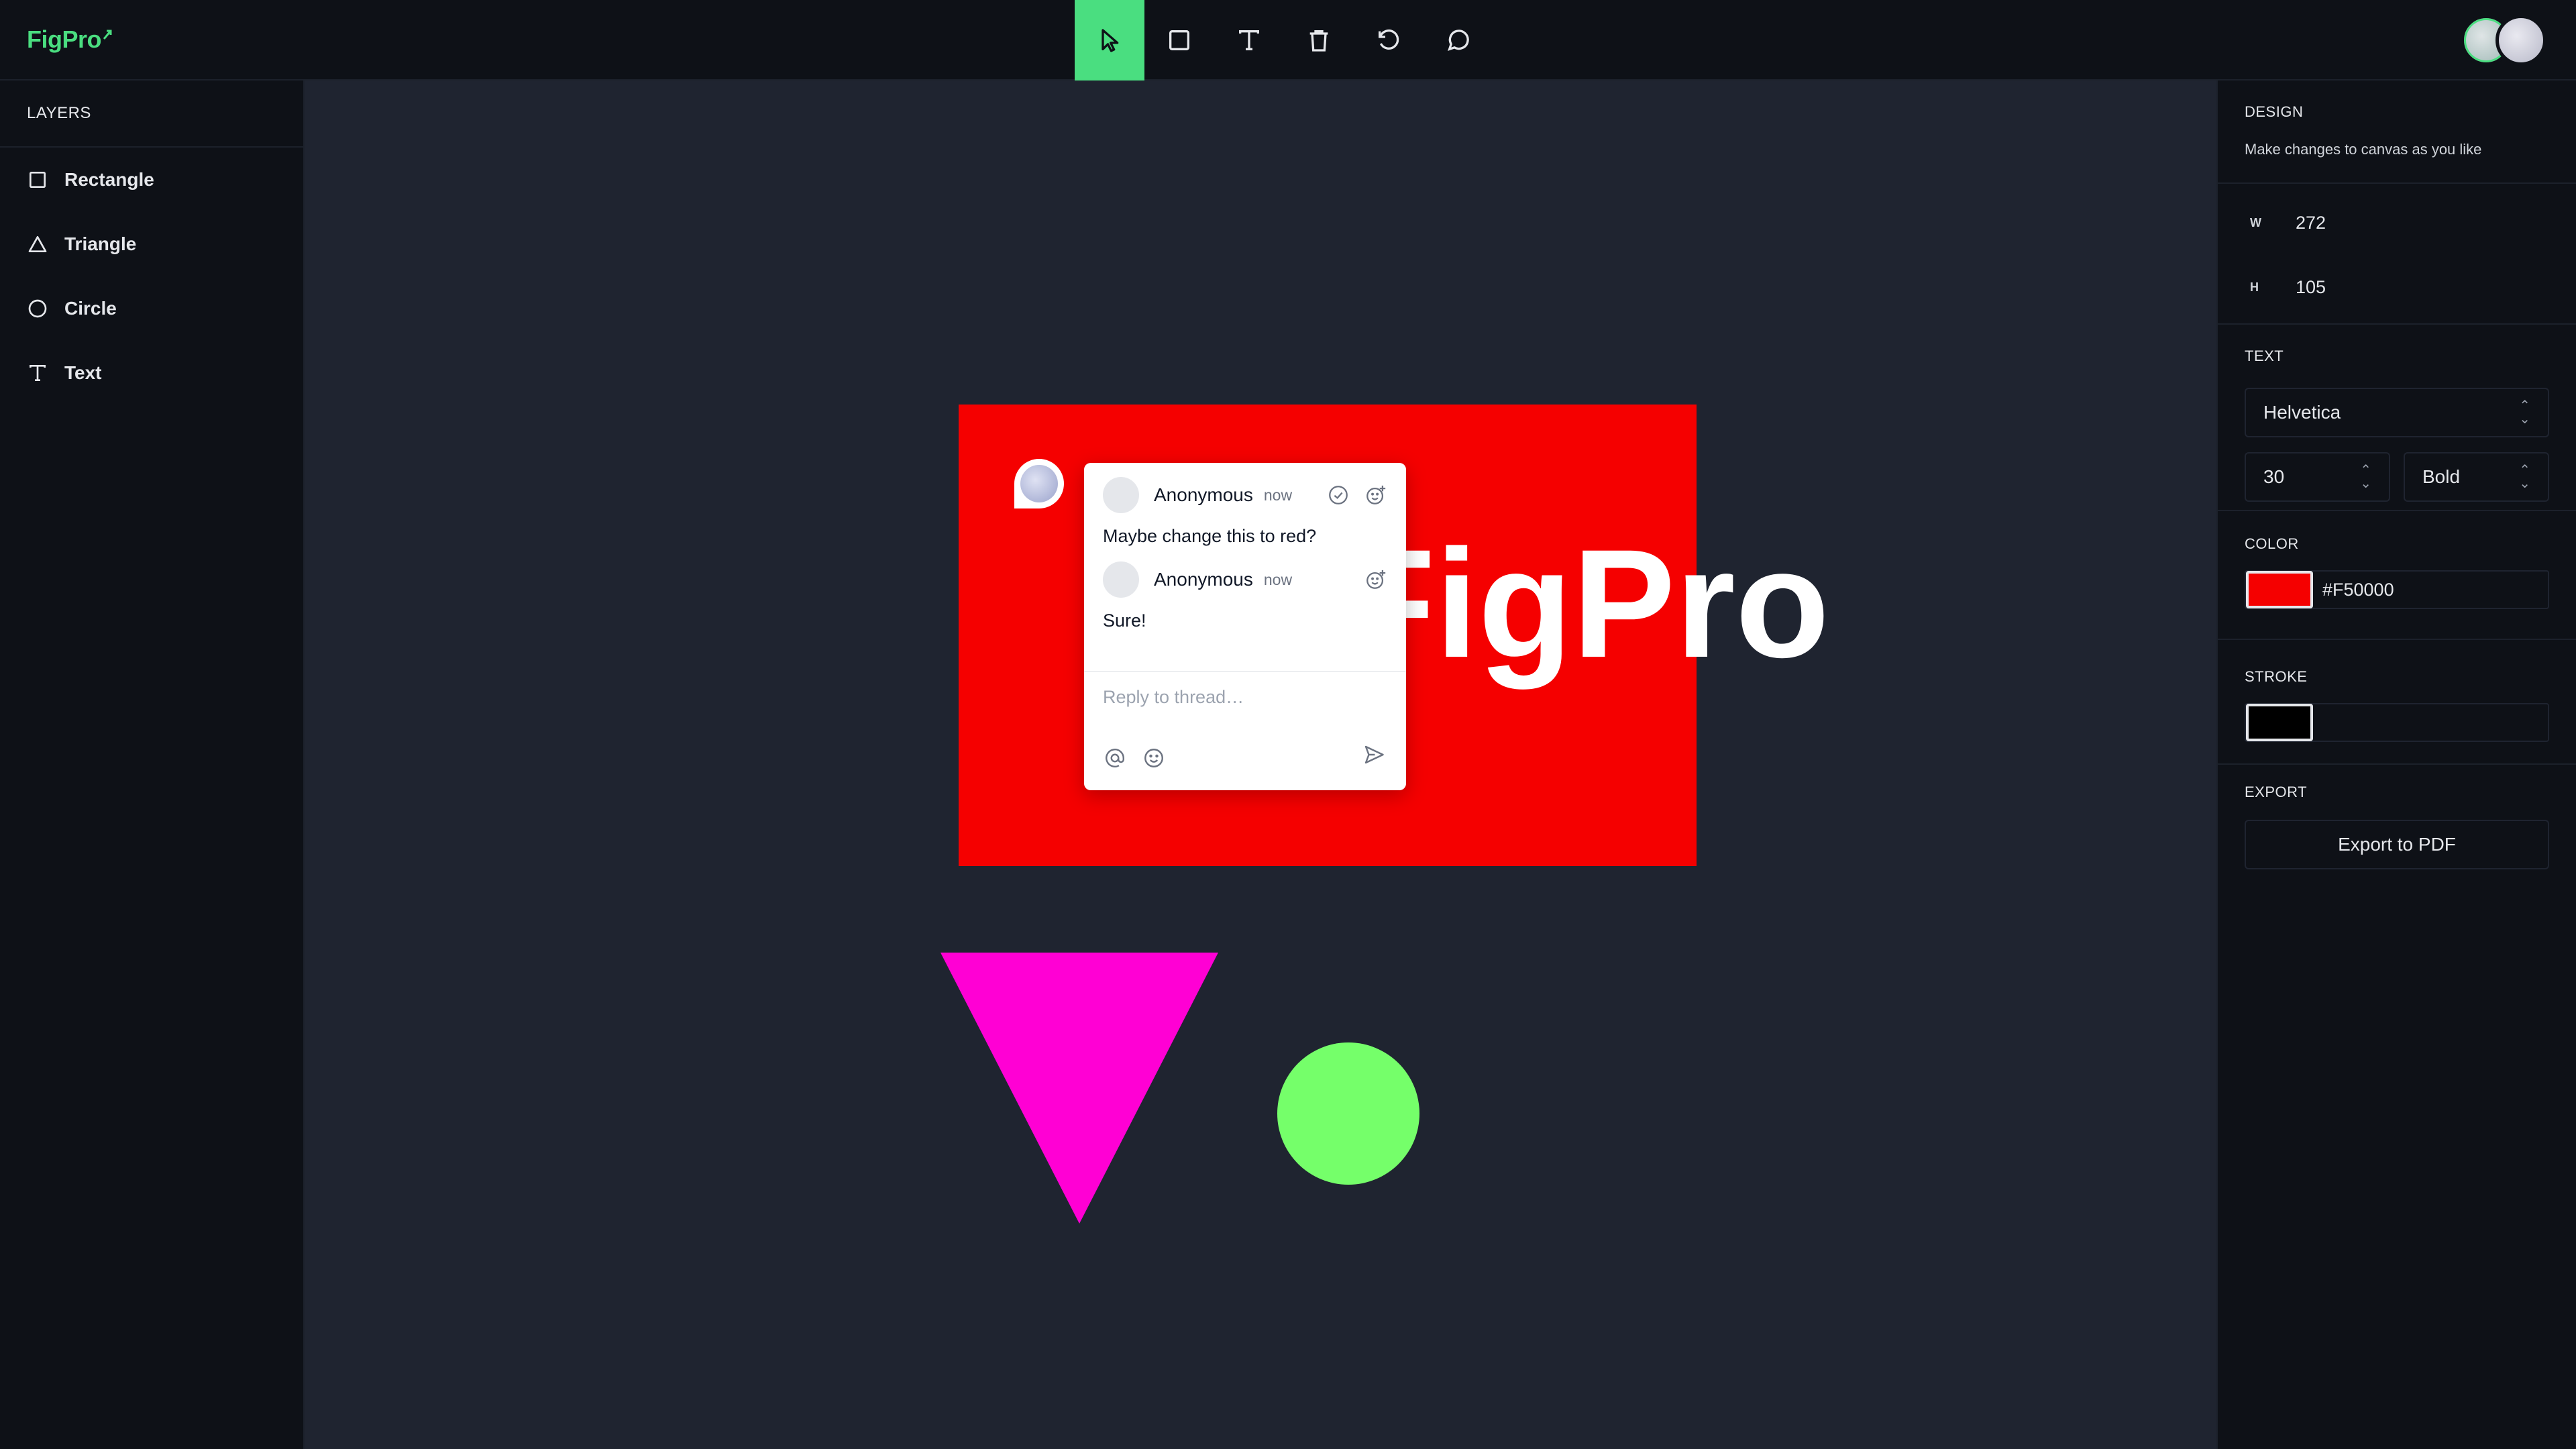  Describe the element at coordinates (2397, 722) in the screenshot. I see `stroke-color-row` at that location.